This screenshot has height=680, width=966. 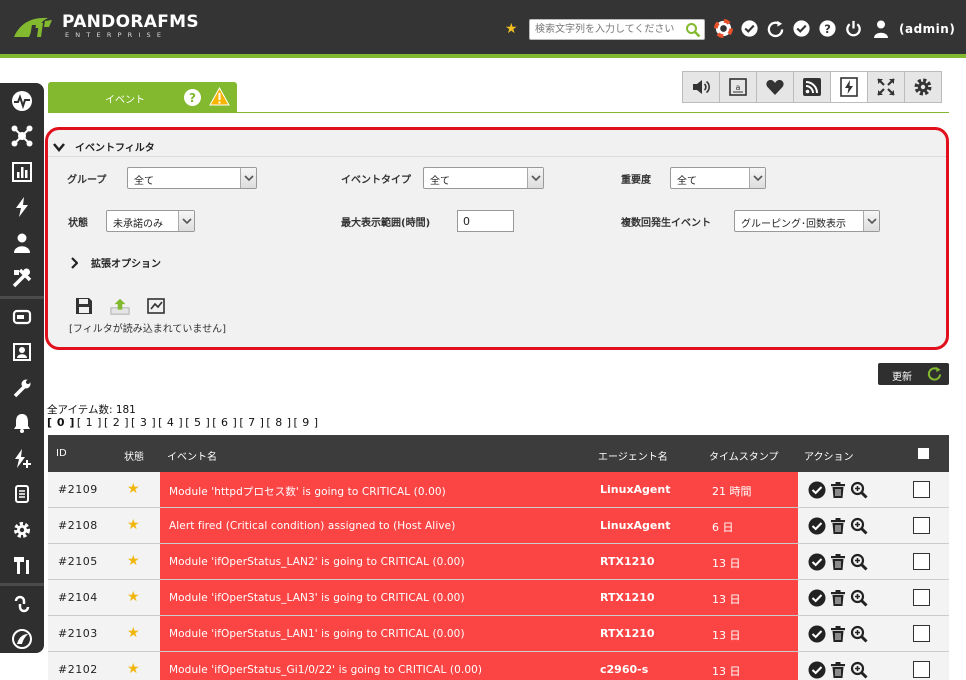 What do you see at coordinates (633, 455) in the screenshot?
I see `col-agent-name: エージェント名` at bounding box center [633, 455].